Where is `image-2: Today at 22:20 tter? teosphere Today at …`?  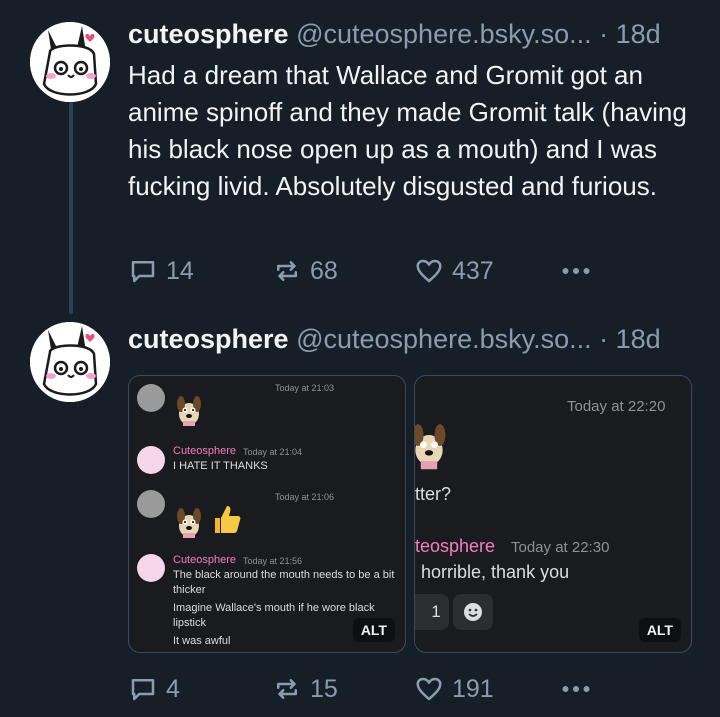 image-2: Today at 22:20 tter? teosphere Today at … is located at coordinates (553, 514).